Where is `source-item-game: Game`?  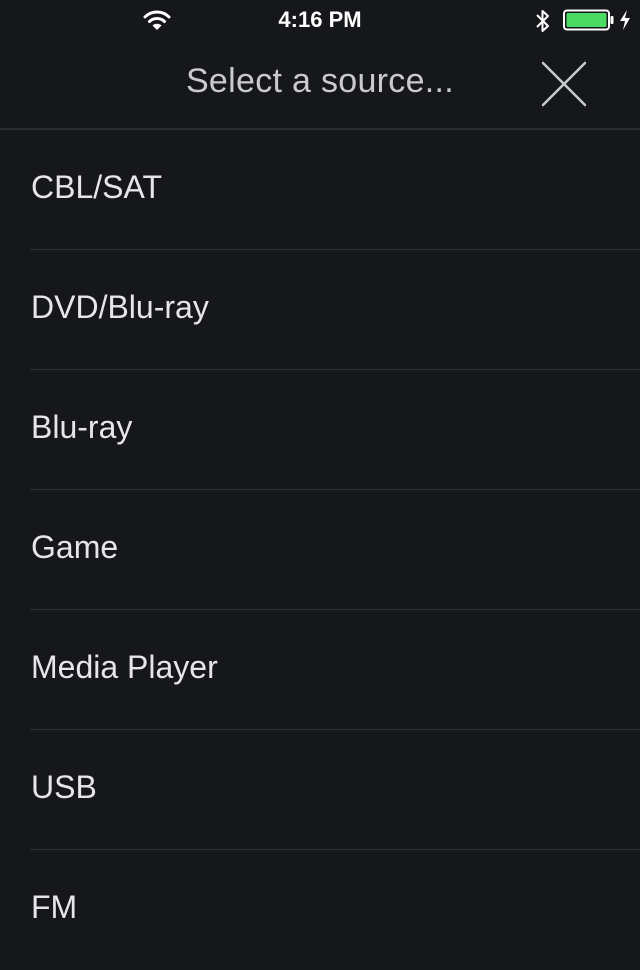
source-item-game: Game is located at coordinates (320, 550).